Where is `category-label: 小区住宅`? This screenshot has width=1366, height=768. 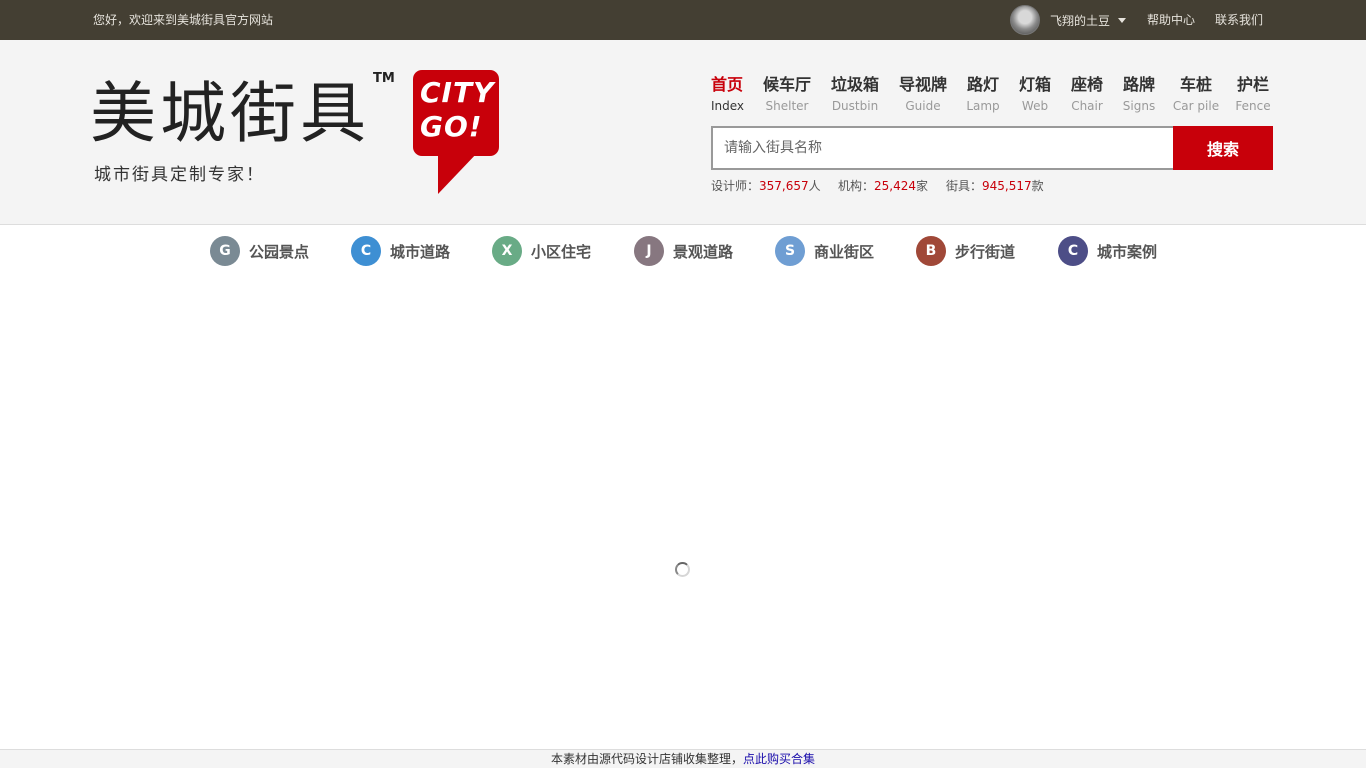
category-label: 小区住宅 is located at coordinates (561, 251).